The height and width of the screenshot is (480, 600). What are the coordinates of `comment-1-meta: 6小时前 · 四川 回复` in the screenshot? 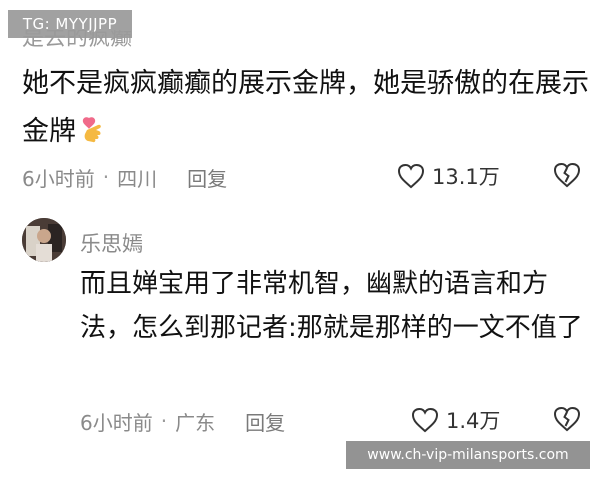 It's located at (124, 177).